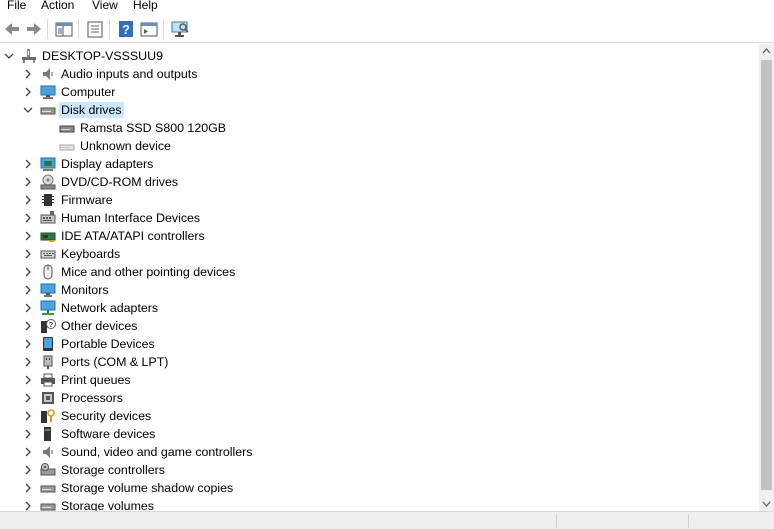 Image resolution: width=774 pixels, height=529 pixels. Describe the element at coordinates (380, 308) in the screenshot. I see `tree-item-network-adapters: Network adapters` at that location.